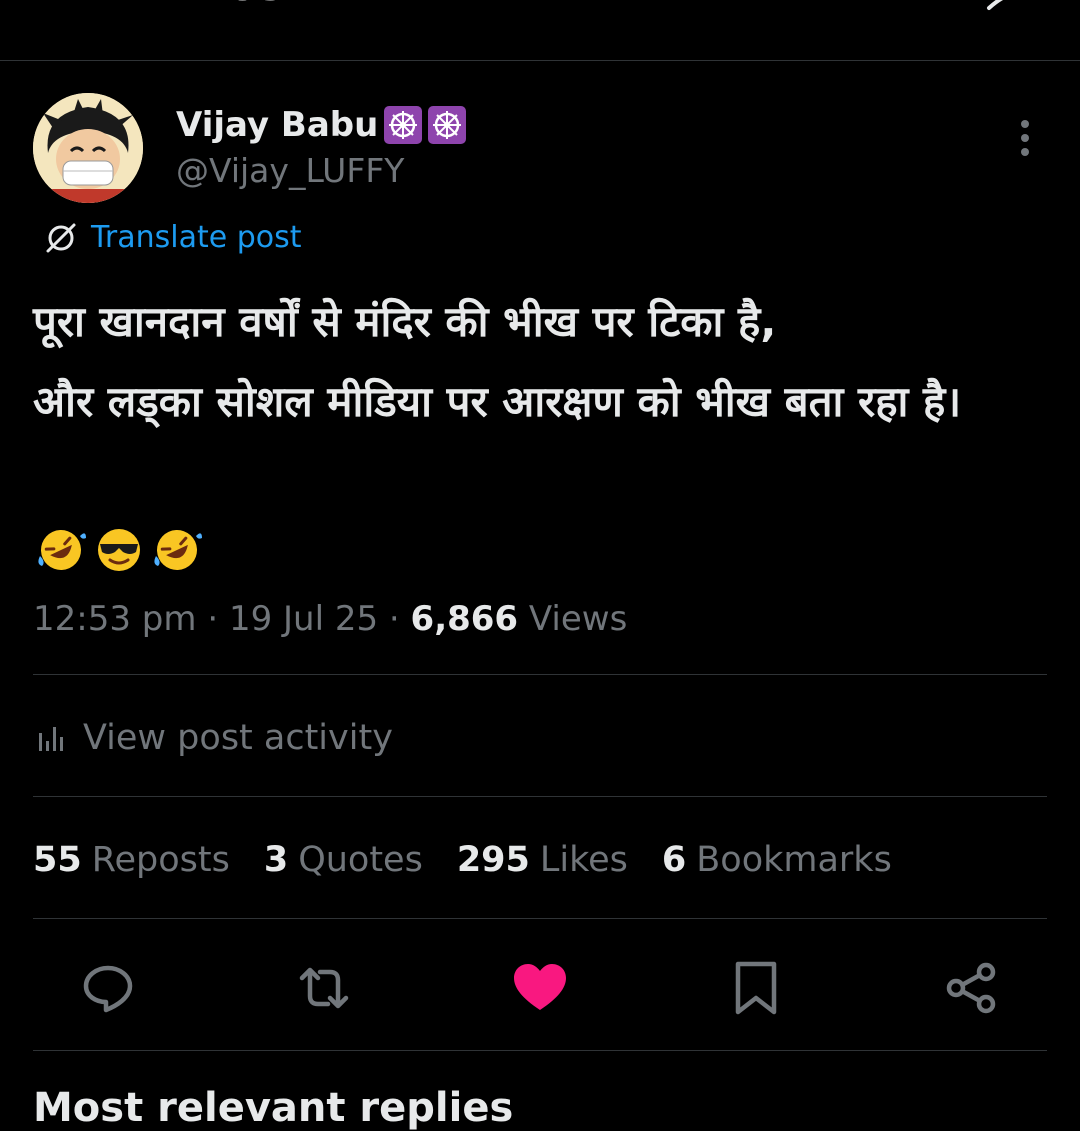  I want to click on like-icon, so click(540, 988).